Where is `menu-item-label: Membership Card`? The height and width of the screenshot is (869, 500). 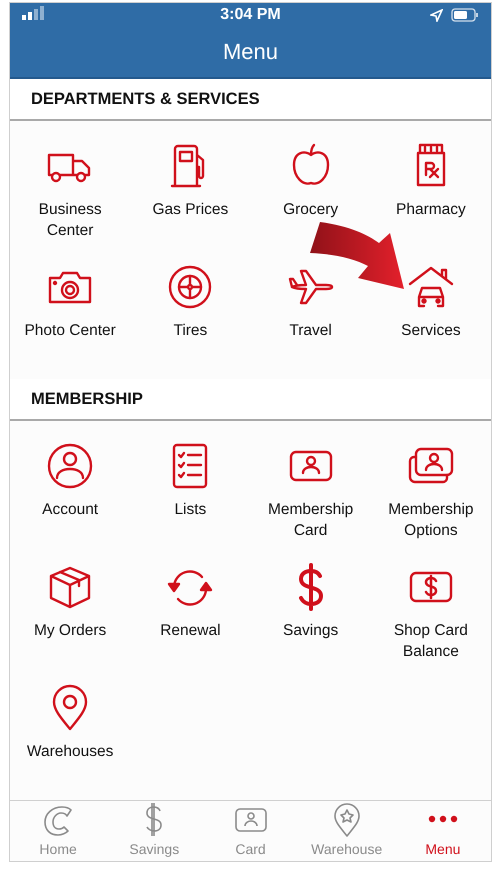
menu-item-label: Membership Card is located at coordinates (311, 520).